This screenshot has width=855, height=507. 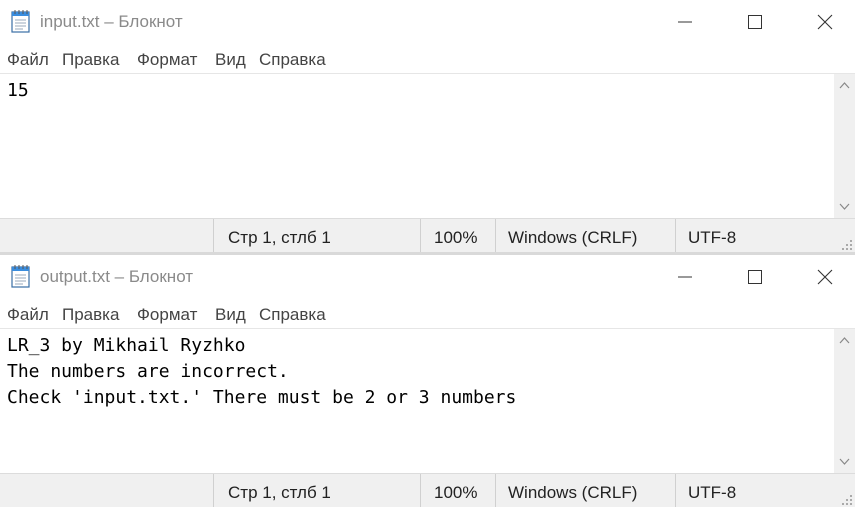 I want to click on editor-content: 15, so click(x=18, y=91).